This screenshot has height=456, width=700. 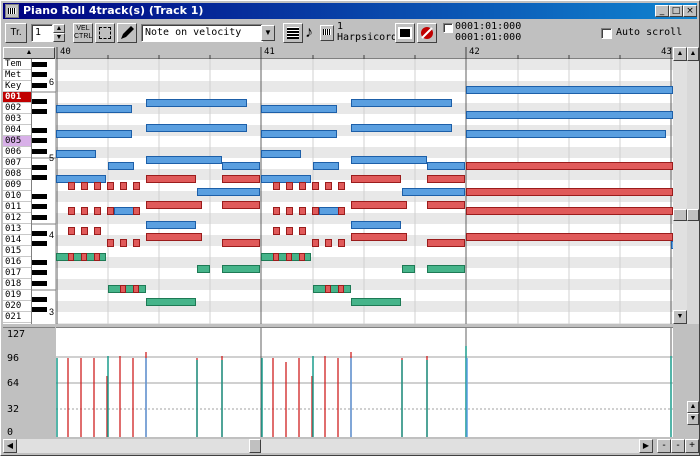 What do you see at coordinates (59, 28) in the screenshot?
I see `track-up-button: ▲` at bounding box center [59, 28].